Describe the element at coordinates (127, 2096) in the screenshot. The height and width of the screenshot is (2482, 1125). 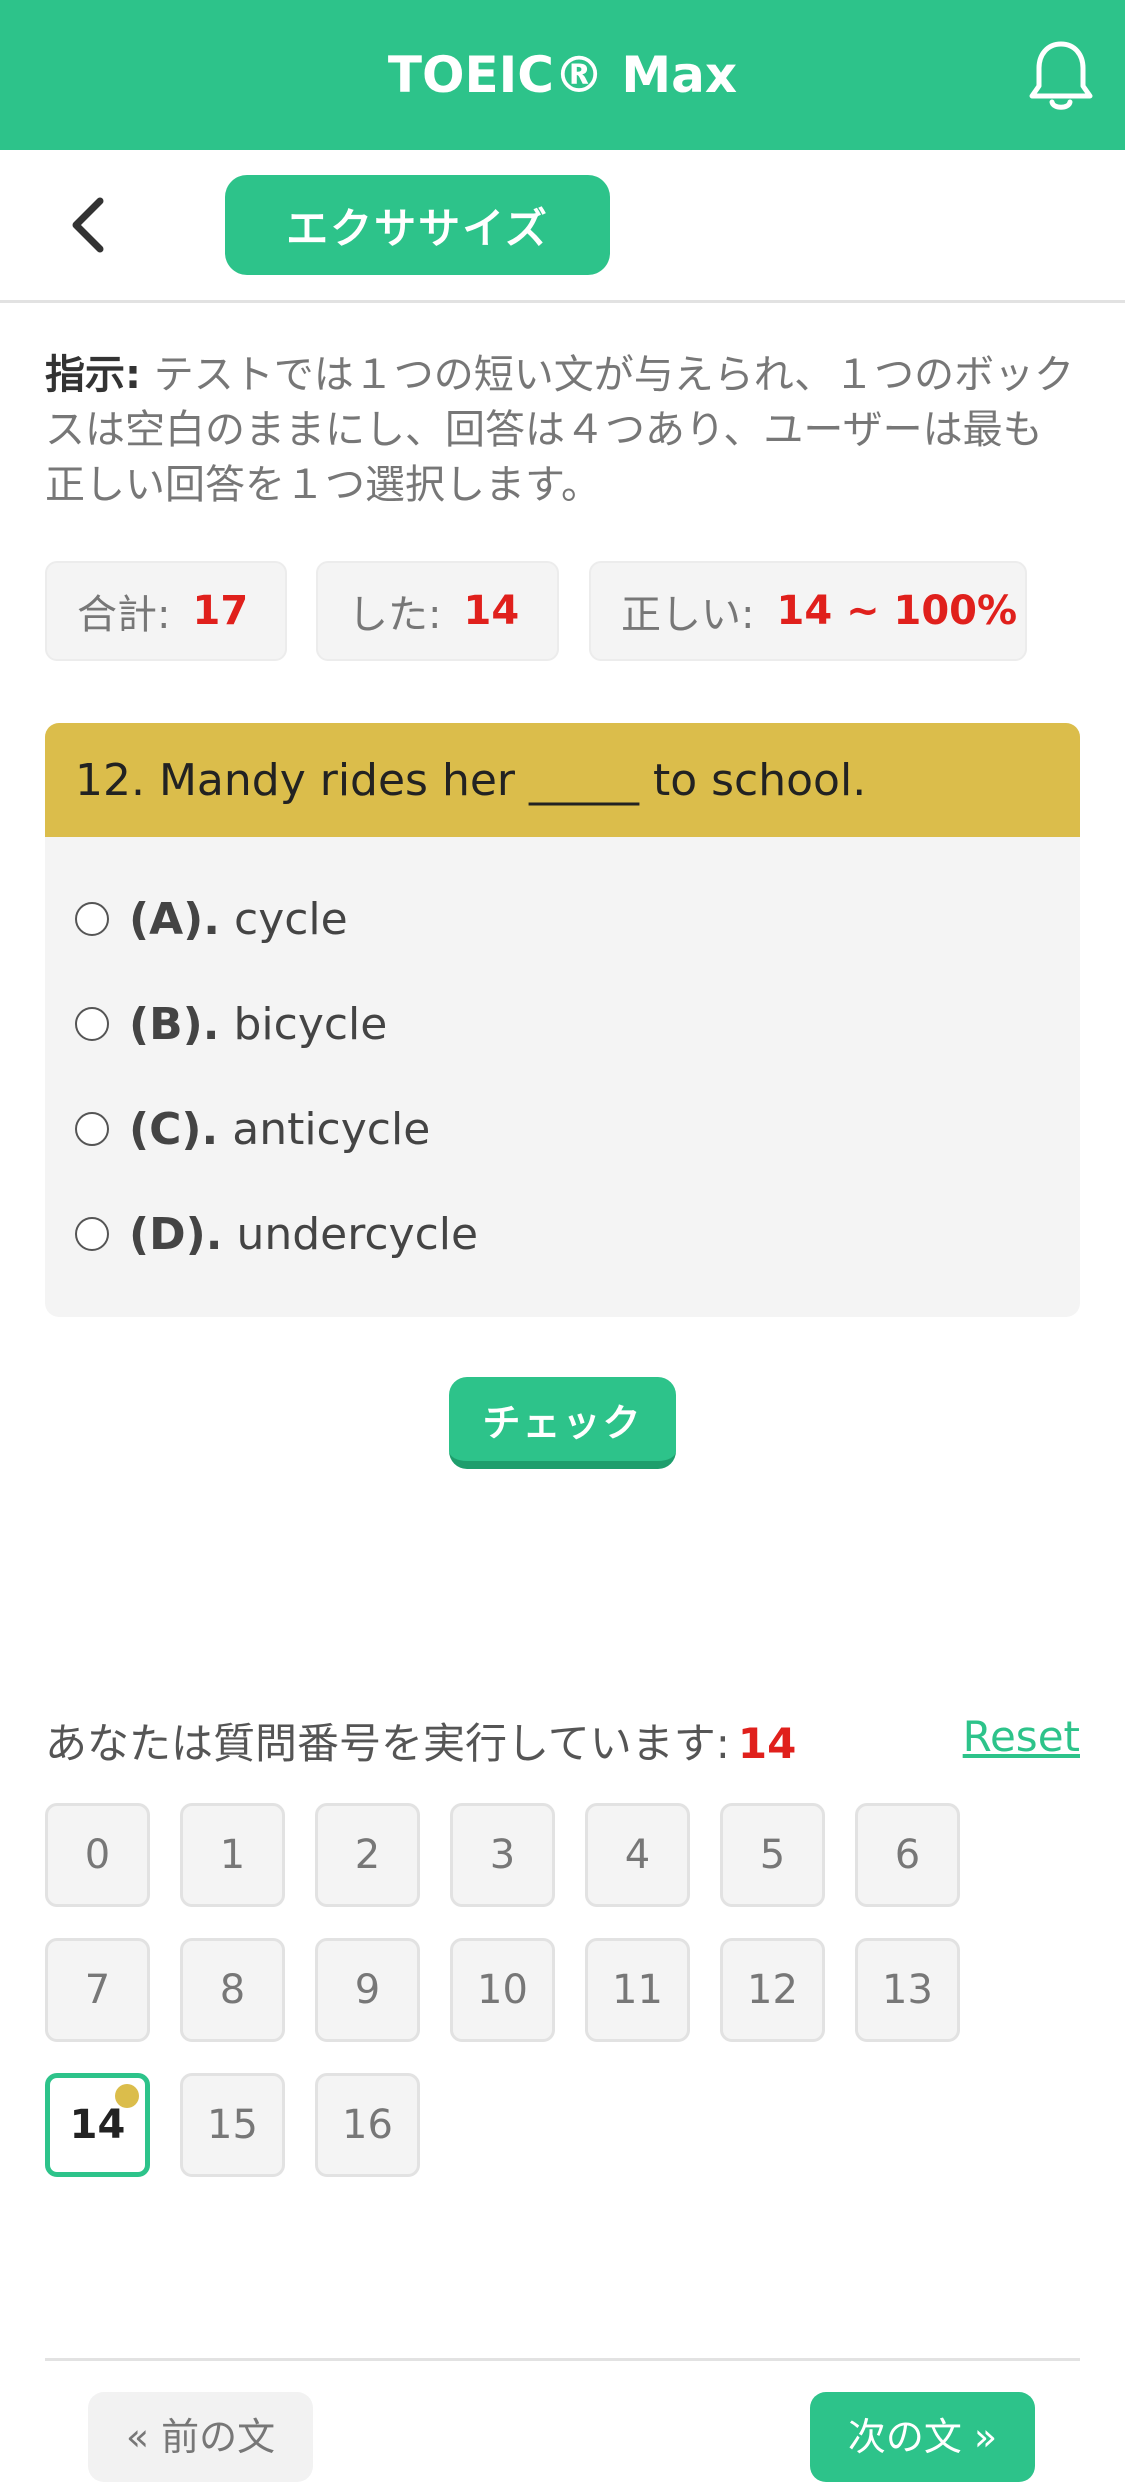
I see `current-indicator-dot` at that location.